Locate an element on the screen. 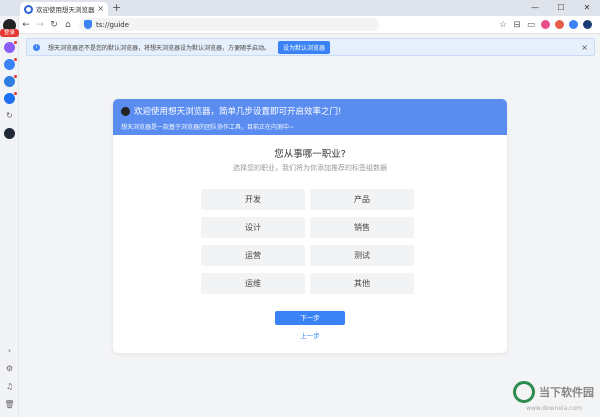 The height and width of the screenshot is (417, 600). split-view-icon: ▭ is located at coordinates (531, 25).